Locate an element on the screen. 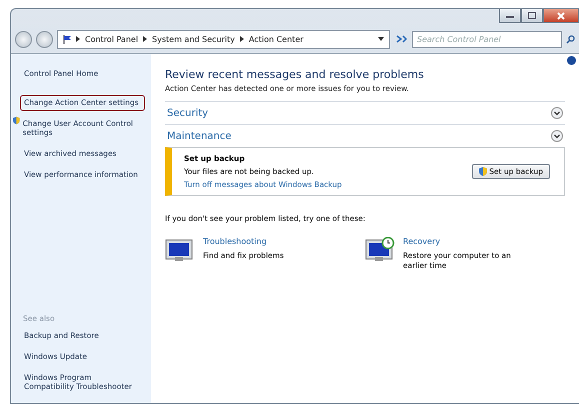 The image size is (579, 412). minimize-icon is located at coordinates (510, 16).